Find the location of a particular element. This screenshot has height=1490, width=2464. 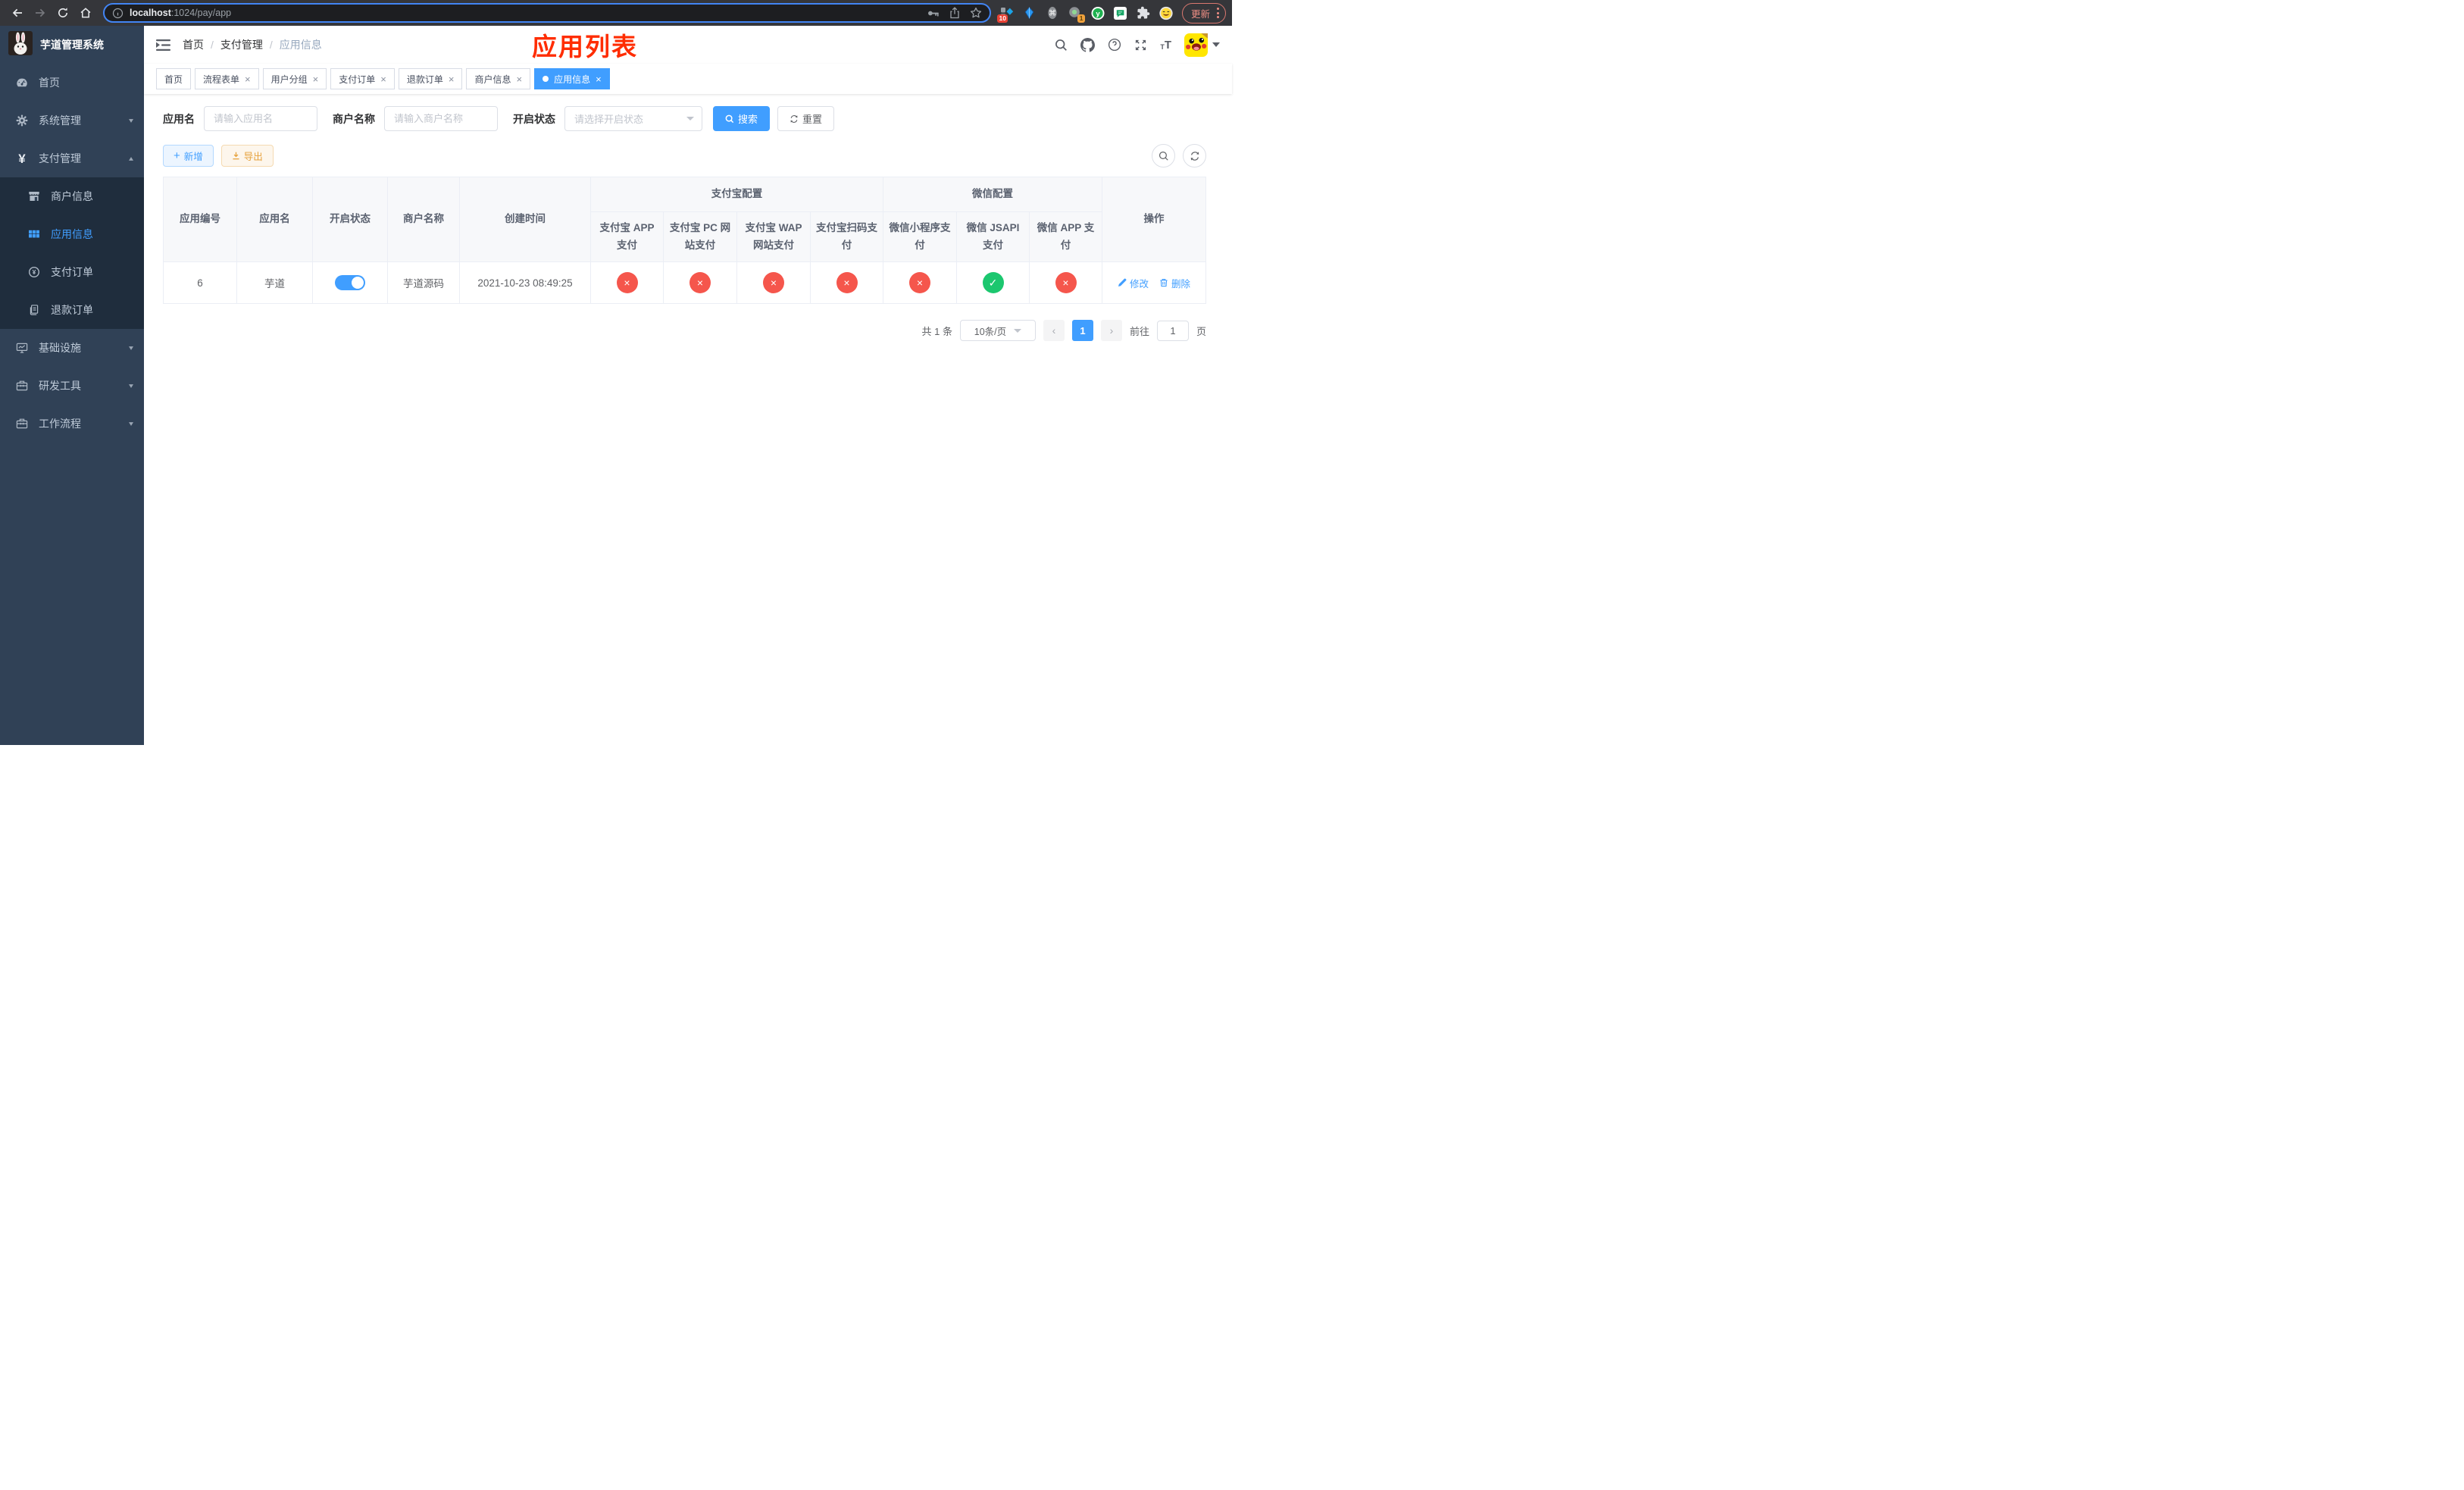

breadcrumb-home: 首页 is located at coordinates (193, 44).